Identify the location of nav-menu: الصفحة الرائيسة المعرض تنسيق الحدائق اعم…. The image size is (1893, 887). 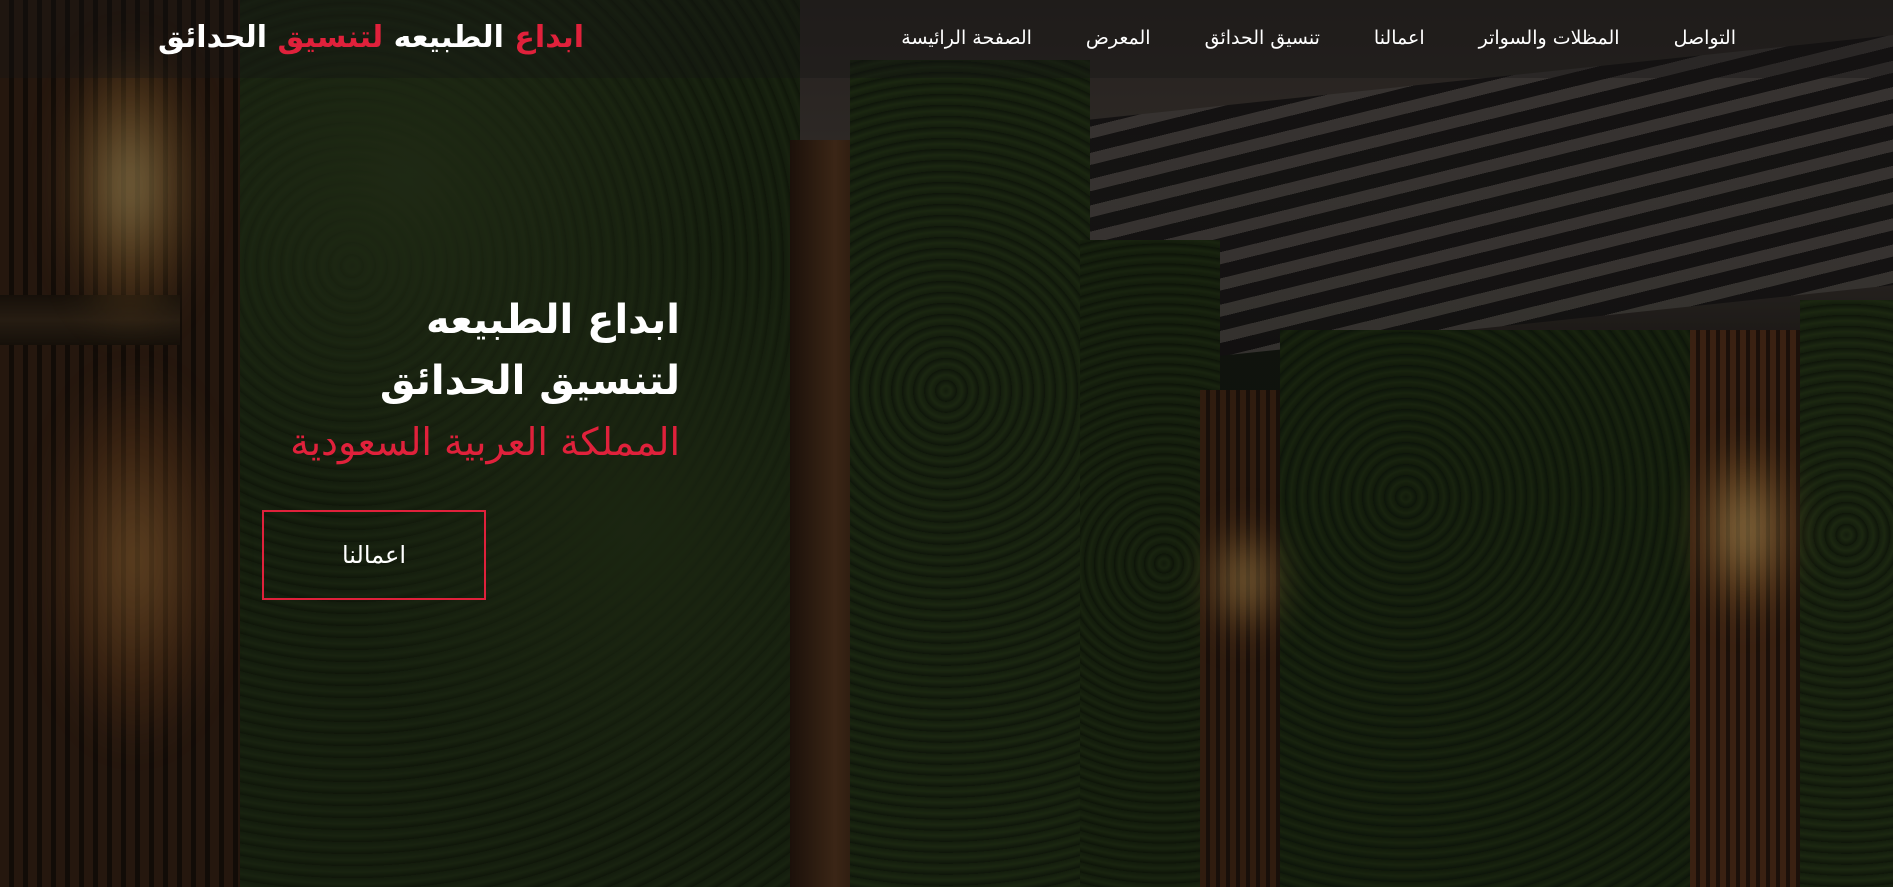
(1318, 38).